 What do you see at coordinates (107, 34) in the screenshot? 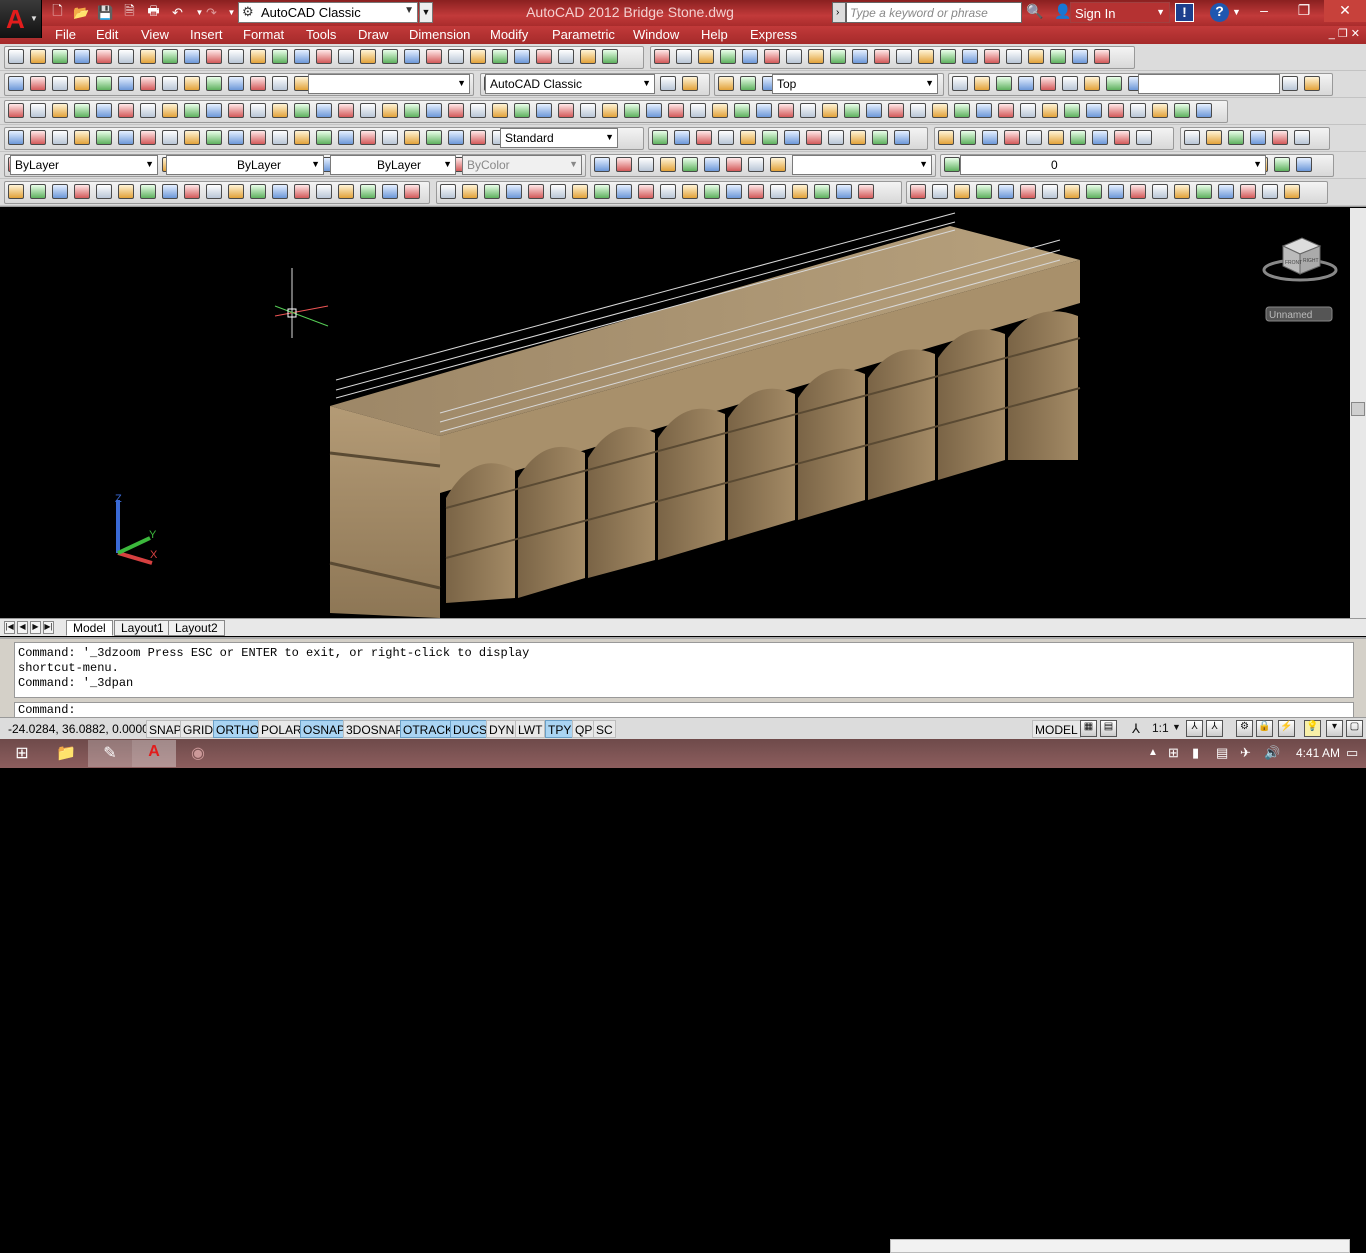
I see `menu-edit: Edit` at bounding box center [107, 34].